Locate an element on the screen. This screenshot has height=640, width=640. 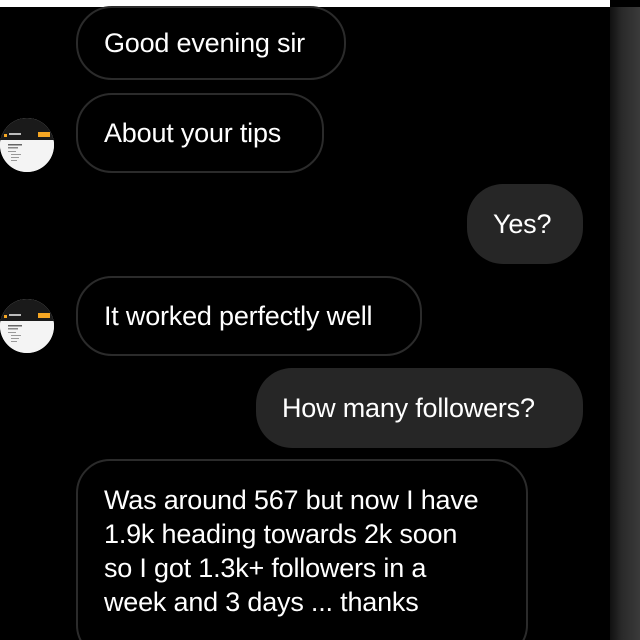
message-bubble-incoming: Good evening sir is located at coordinates (211, 43).